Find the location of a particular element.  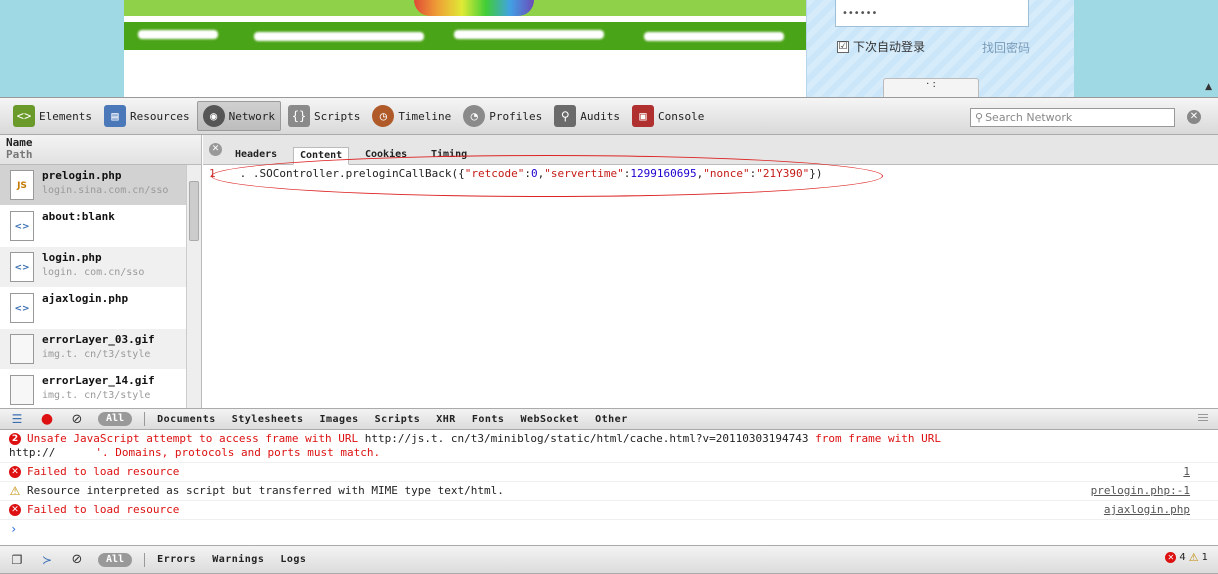

tool-audits: ⚲ Audits is located at coordinates (587, 116).